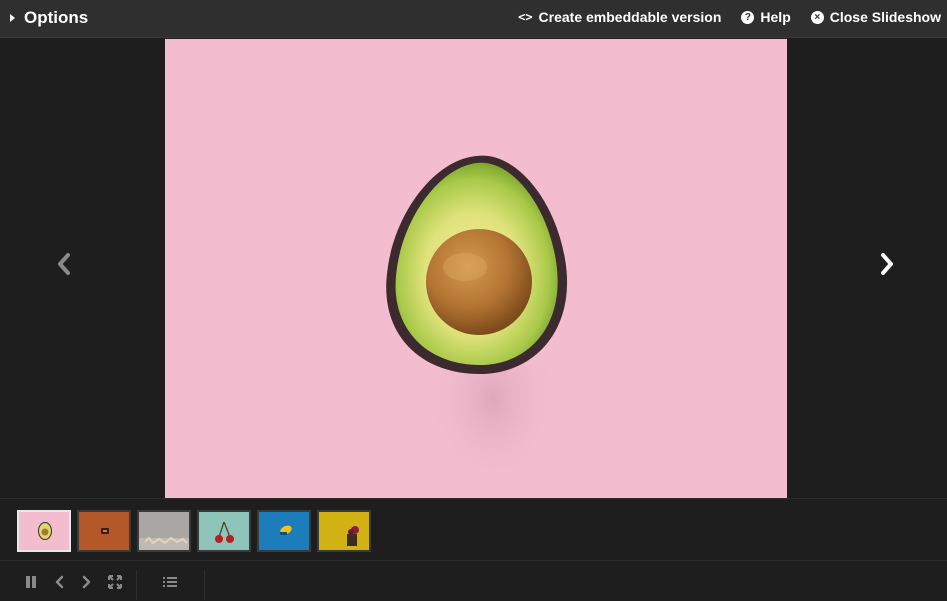 The image size is (947, 601). Describe the element at coordinates (473, 581) in the screenshot. I see `controls-bar` at that location.